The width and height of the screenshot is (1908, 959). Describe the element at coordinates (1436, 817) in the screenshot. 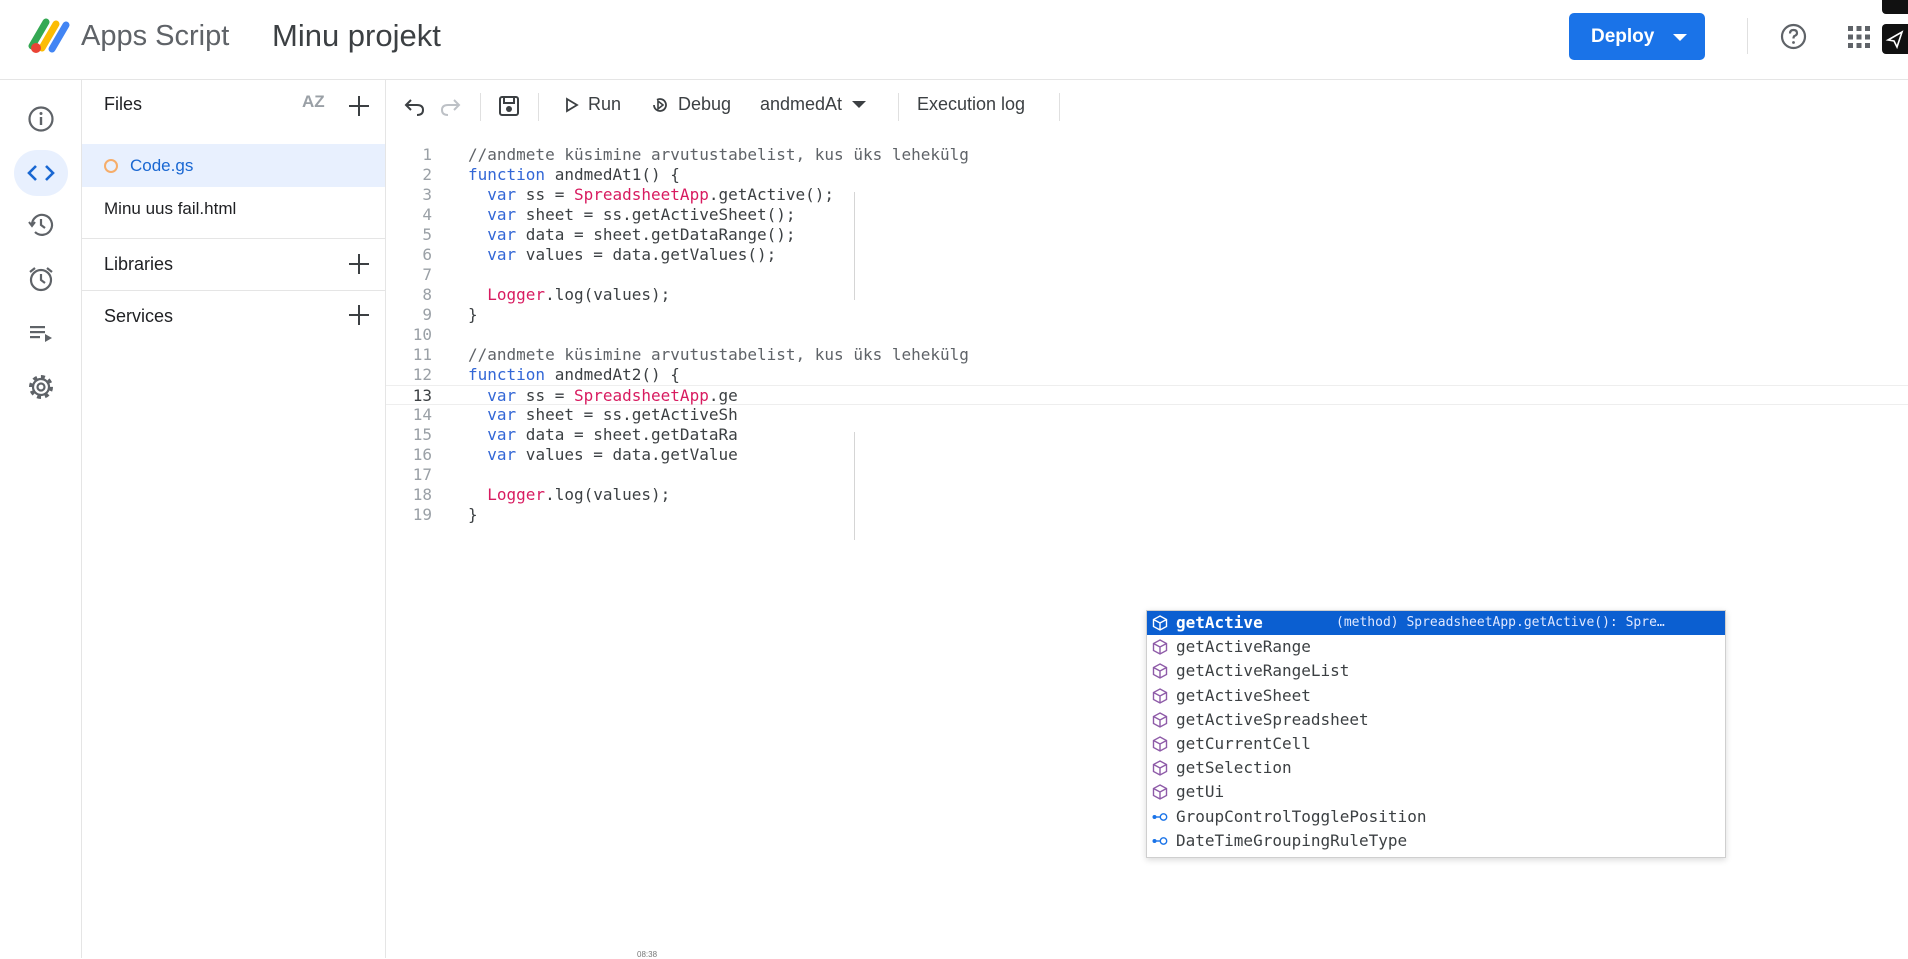

I see `suggestion-item: GroupControlTogglePosition` at that location.